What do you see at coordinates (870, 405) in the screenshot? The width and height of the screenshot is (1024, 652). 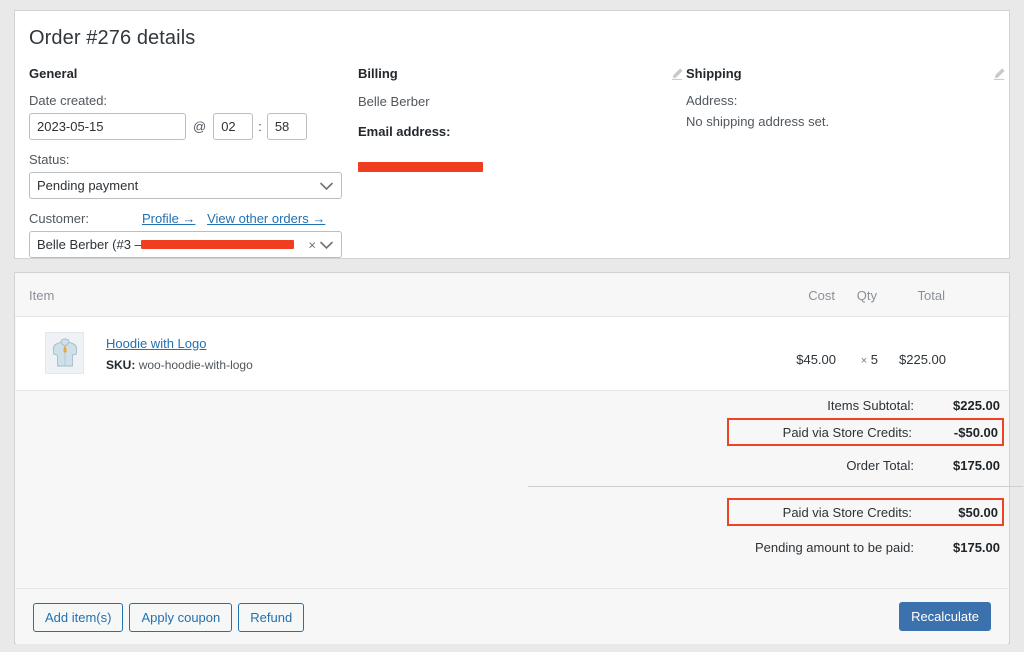 I see `items-subtotal-label: Items Subtotal:` at bounding box center [870, 405].